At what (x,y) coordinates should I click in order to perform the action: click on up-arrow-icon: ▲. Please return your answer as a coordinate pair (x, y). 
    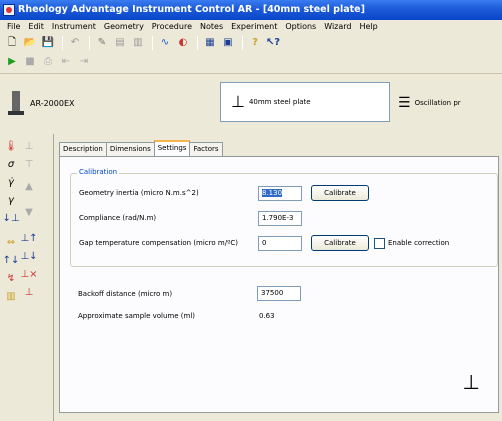
    Looking at the image, I should click on (29, 186).